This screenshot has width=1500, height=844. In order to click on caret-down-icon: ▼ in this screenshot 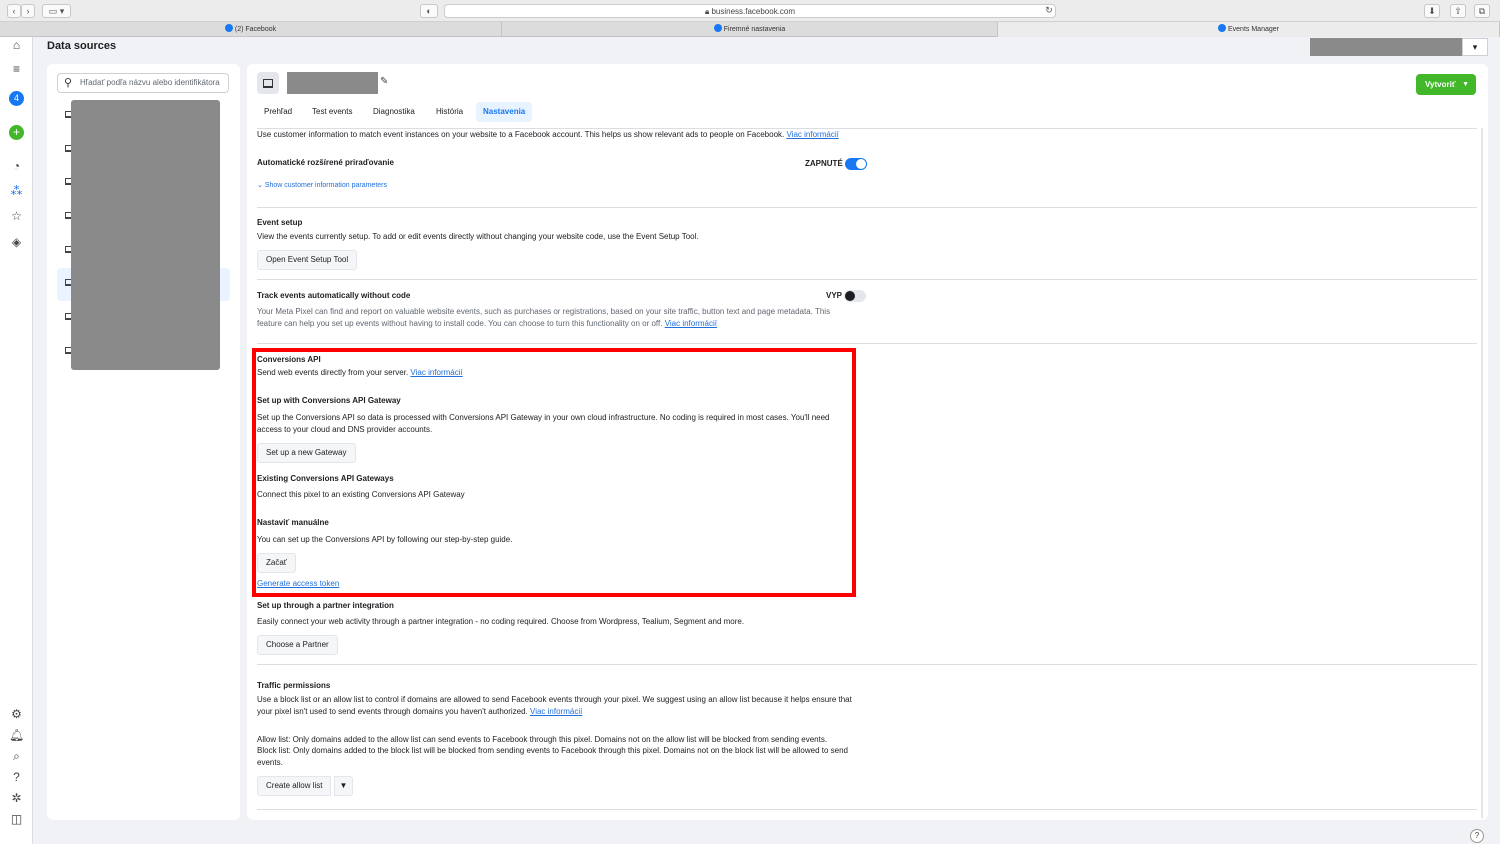, I will do `click(343, 785)`.